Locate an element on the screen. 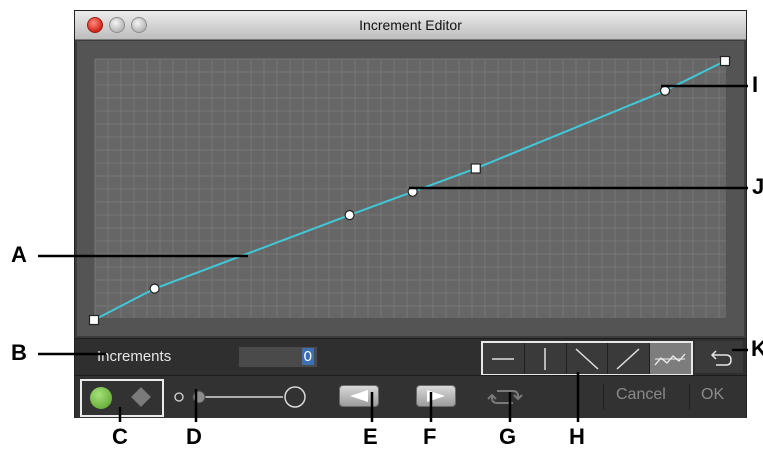 This screenshot has width=763, height=450. horizontal-line-button is located at coordinates (504, 358).